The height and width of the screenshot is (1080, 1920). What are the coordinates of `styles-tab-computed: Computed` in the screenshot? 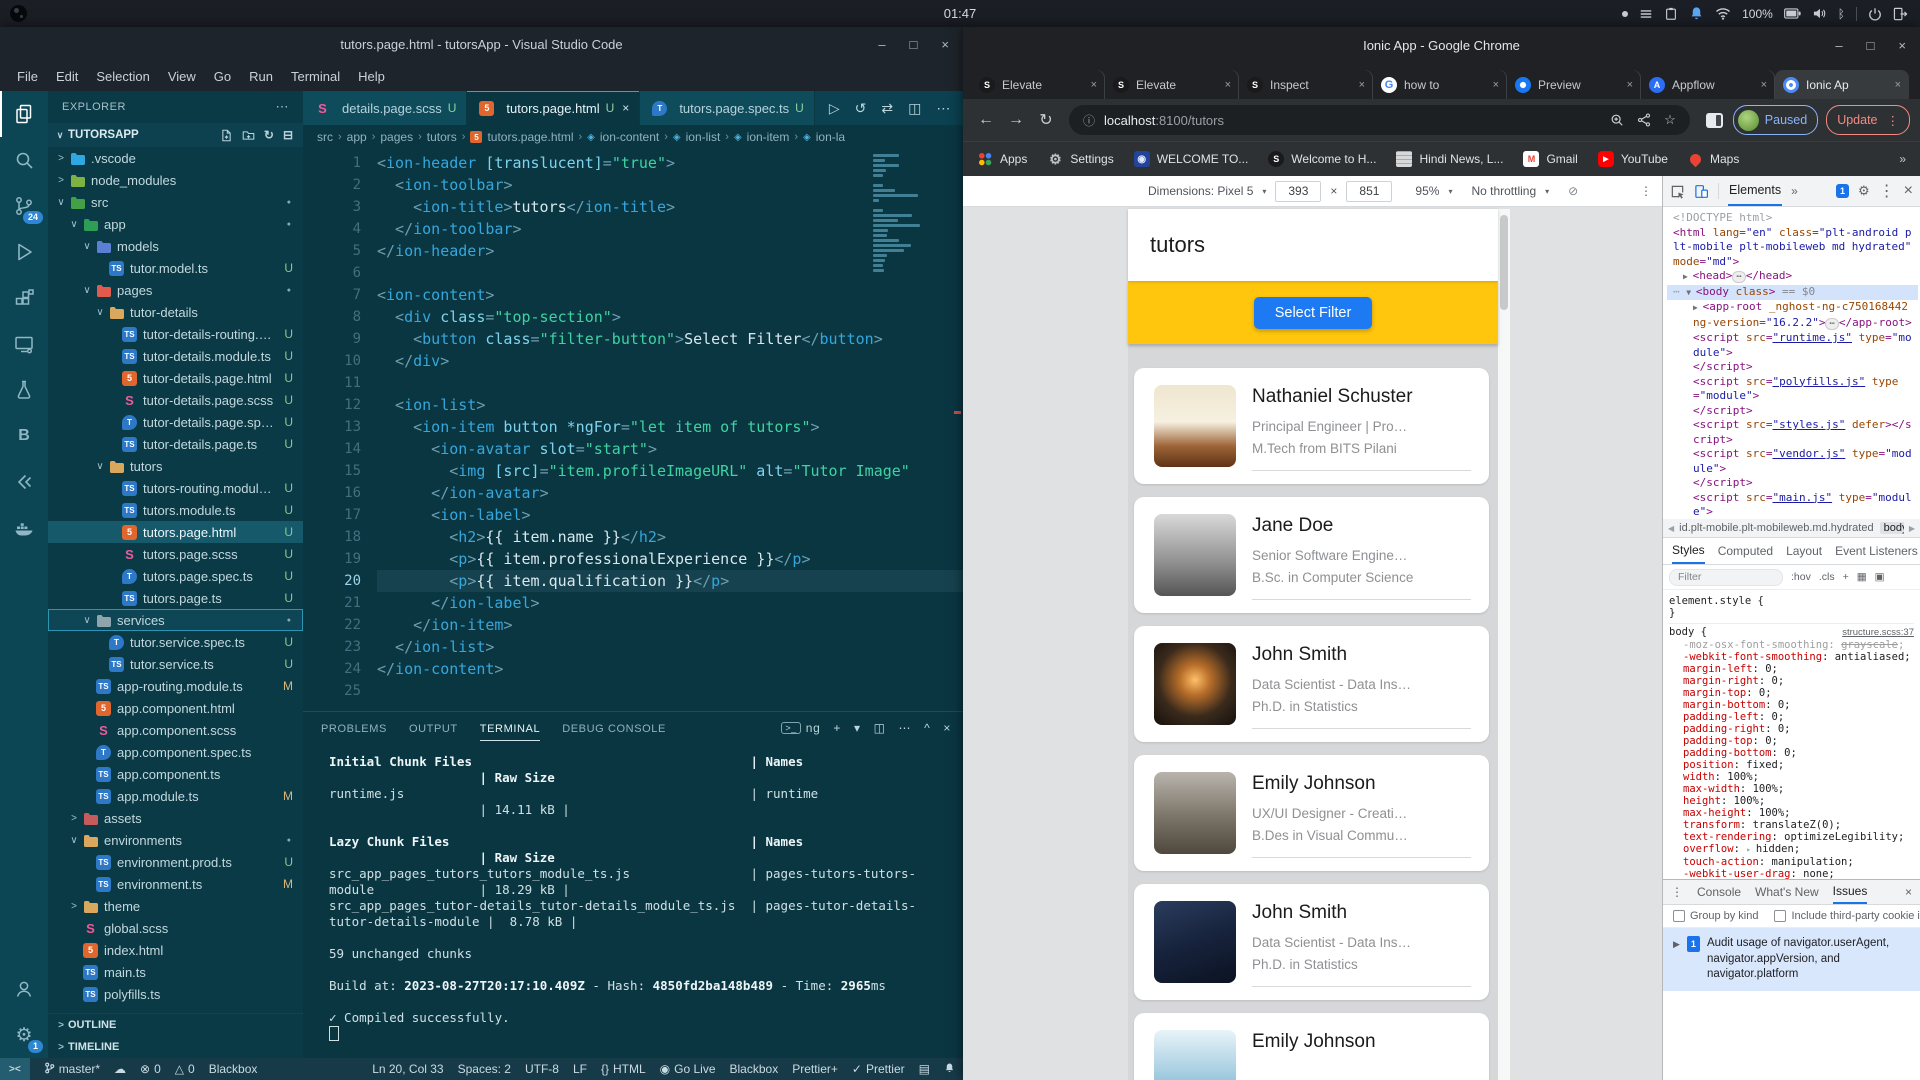 It's located at (1745, 551).